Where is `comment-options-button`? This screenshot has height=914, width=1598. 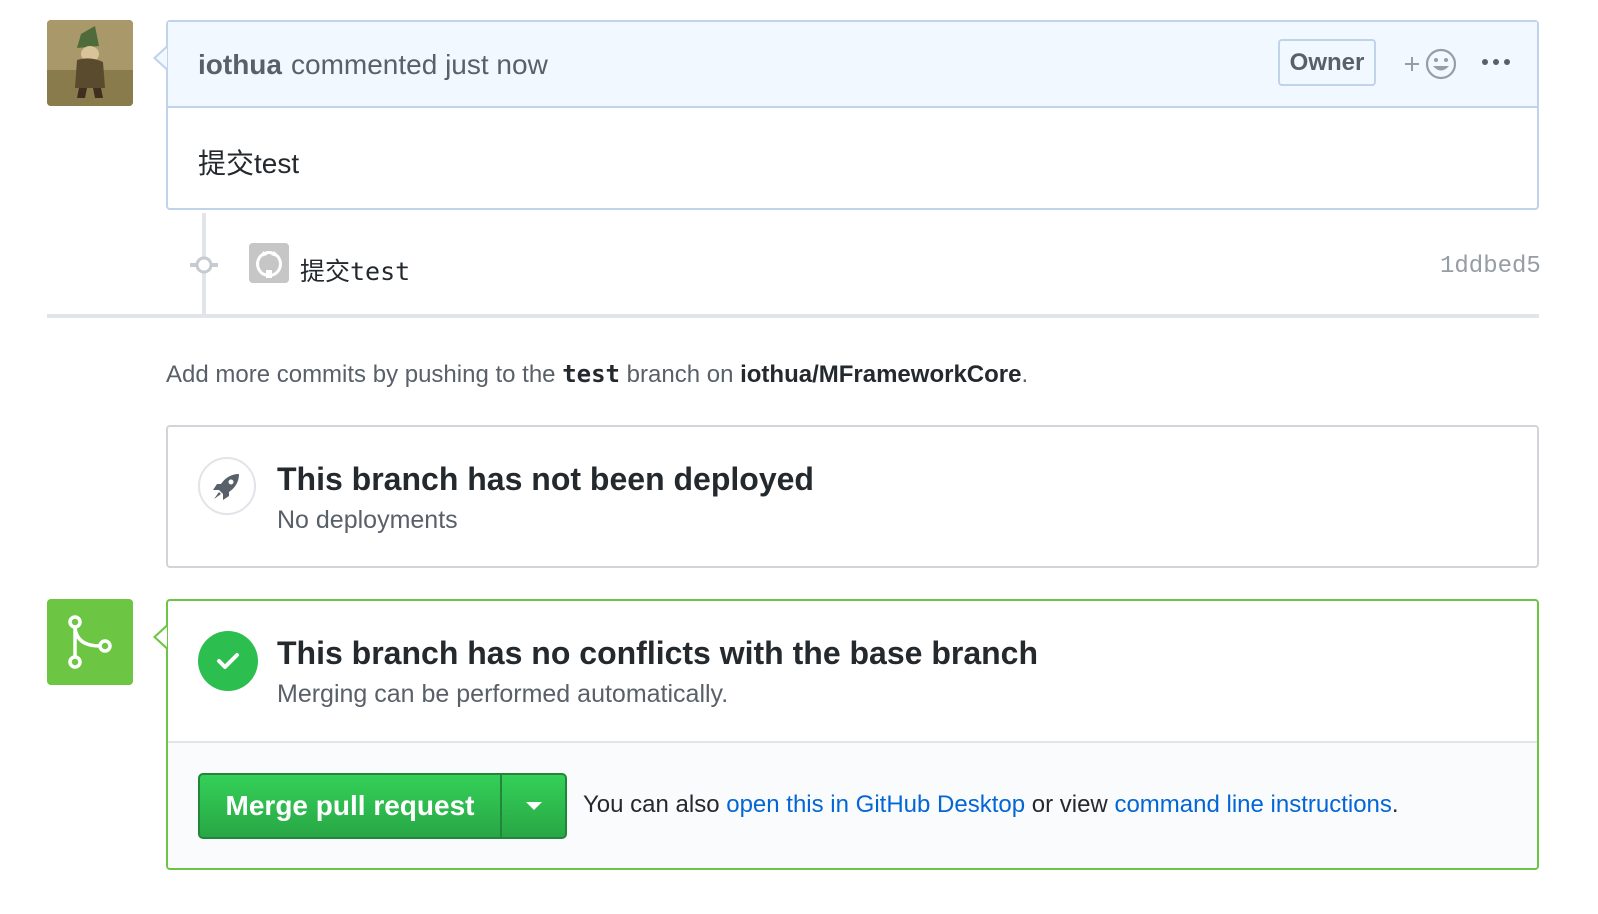
comment-options-button is located at coordinates (1496, 62).